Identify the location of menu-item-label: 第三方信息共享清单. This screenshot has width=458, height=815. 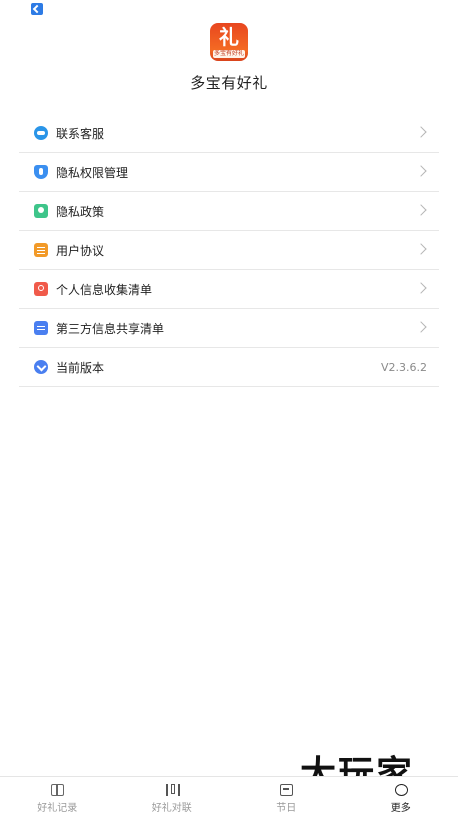
(110, 328).